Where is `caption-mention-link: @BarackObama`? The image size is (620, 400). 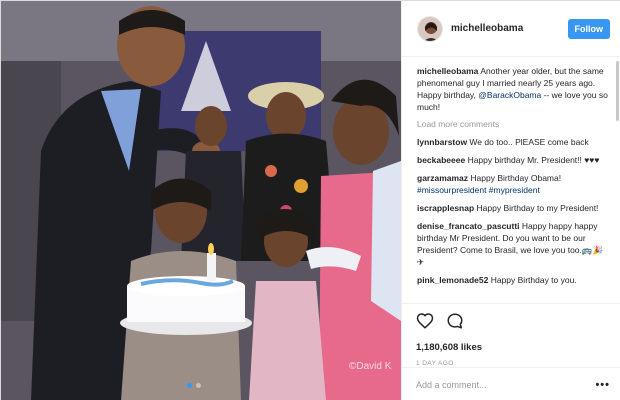 caption-mention-link: @BarackObama is located at coordinates (509, 95).